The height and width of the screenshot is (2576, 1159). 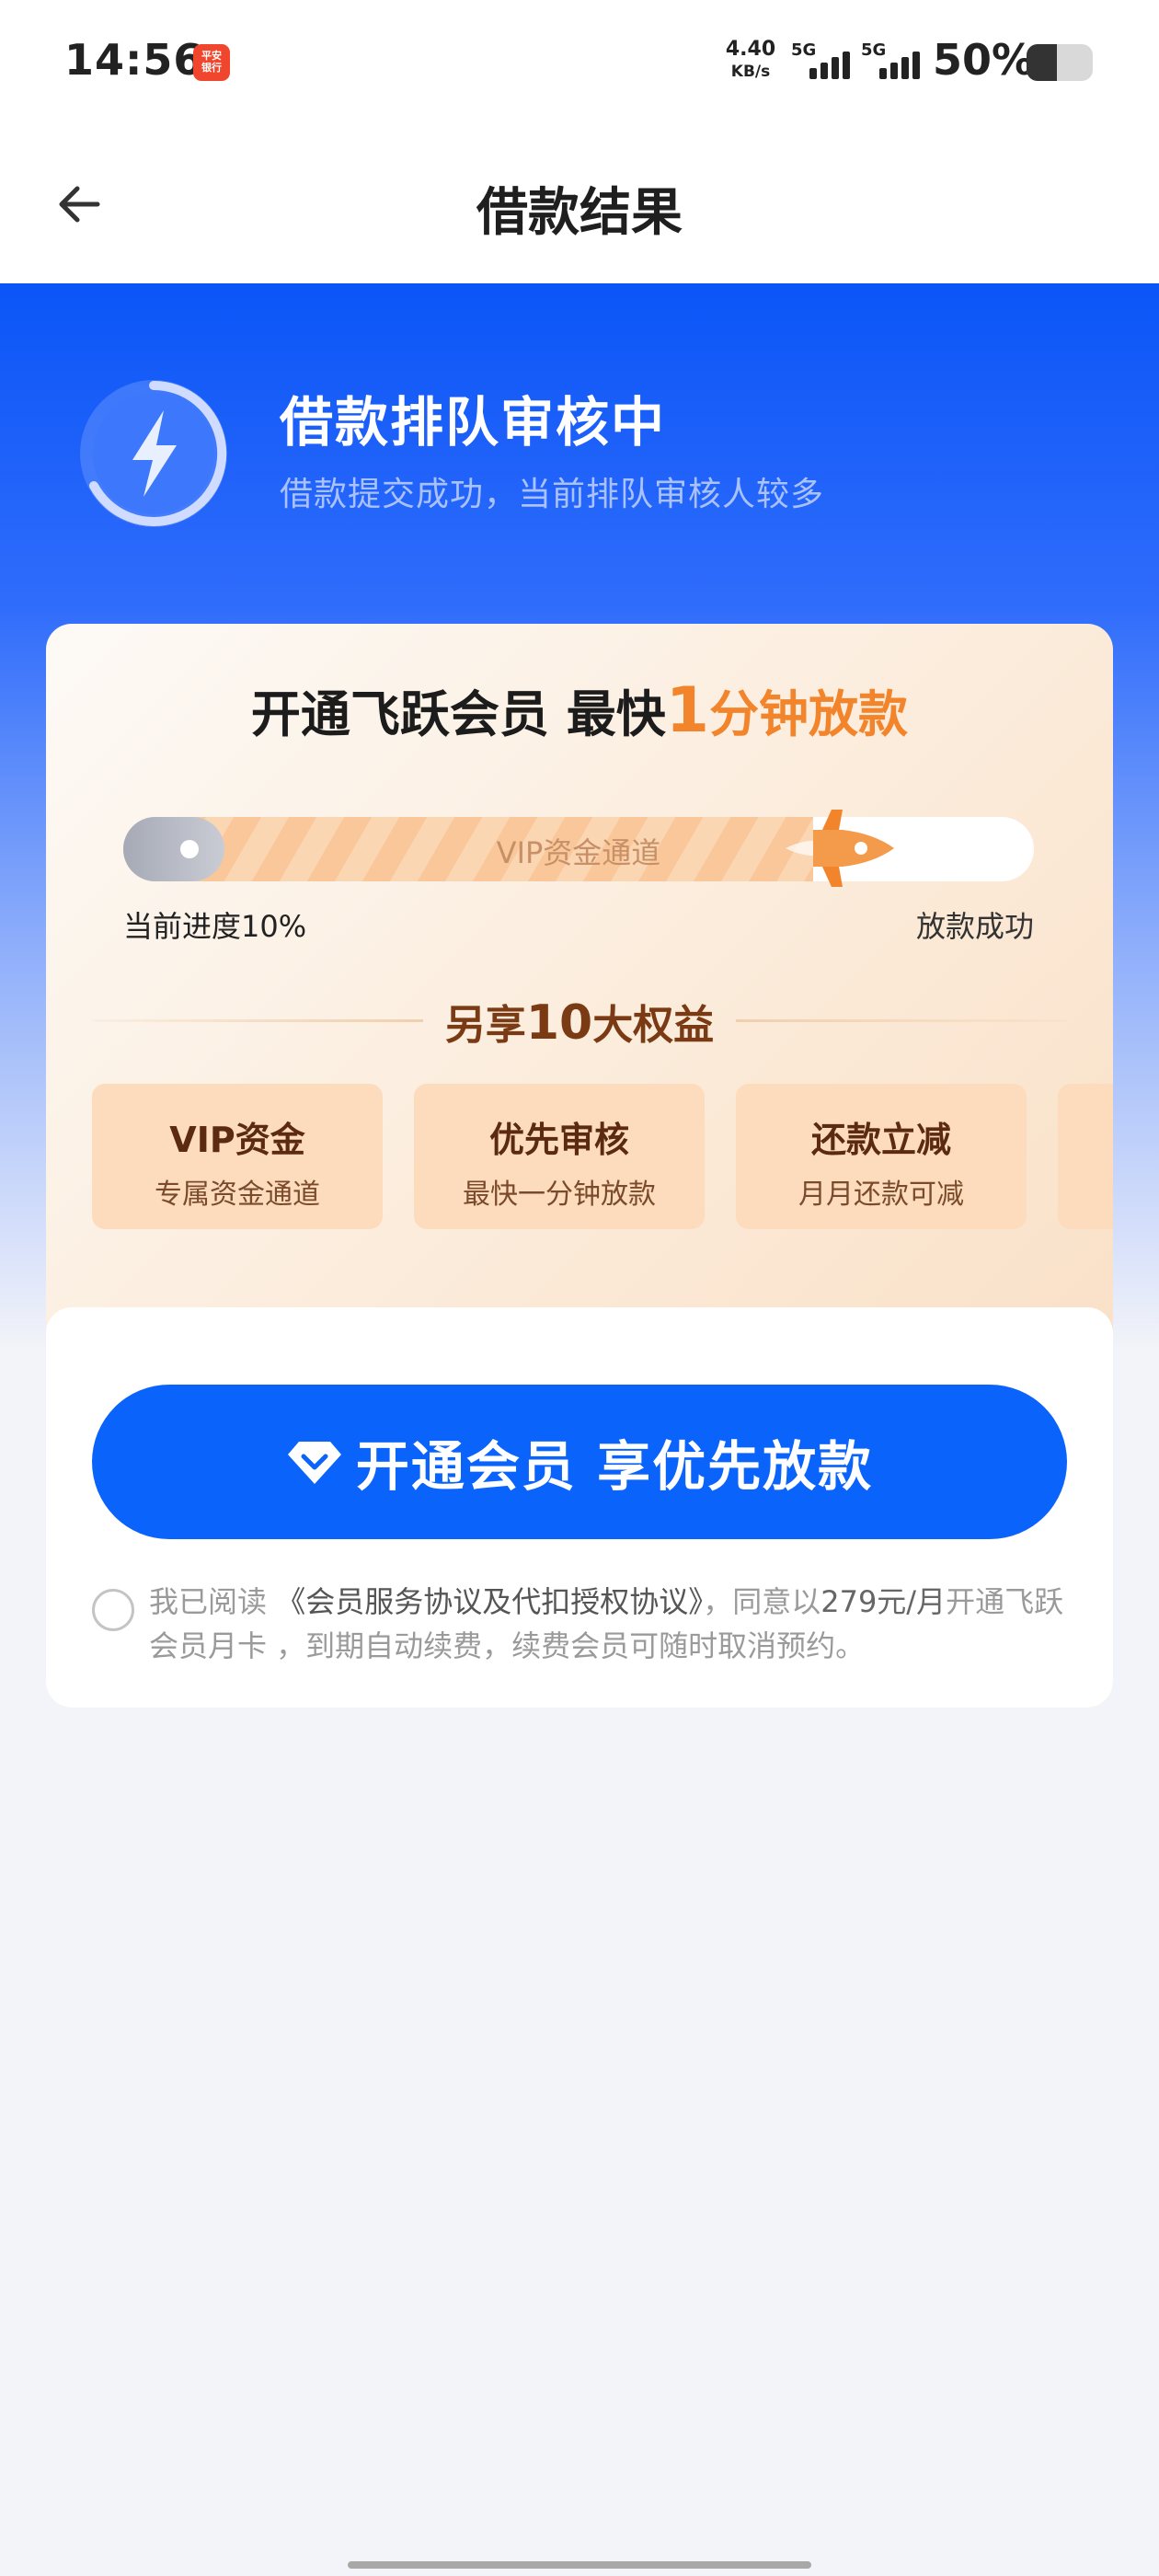 What do you see at coordinates (485, 1025) in the screenshot?
I see `benefits-heading-prefix: 另享` at bounding box center [485, 1025].